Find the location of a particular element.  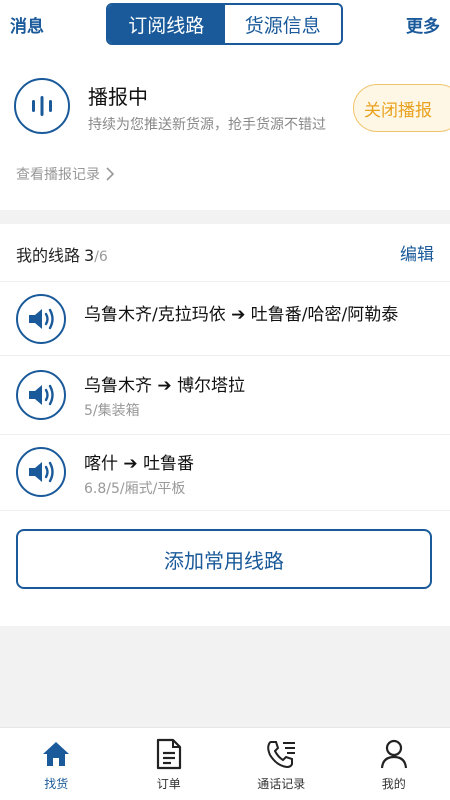

add-route-button: 添加常用线路 is located at coordinates (224, 559).